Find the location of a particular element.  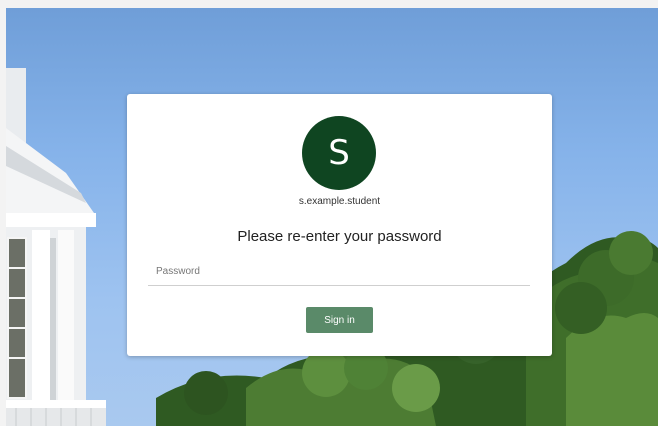

avatar: S is located at coordinates (339, 153).